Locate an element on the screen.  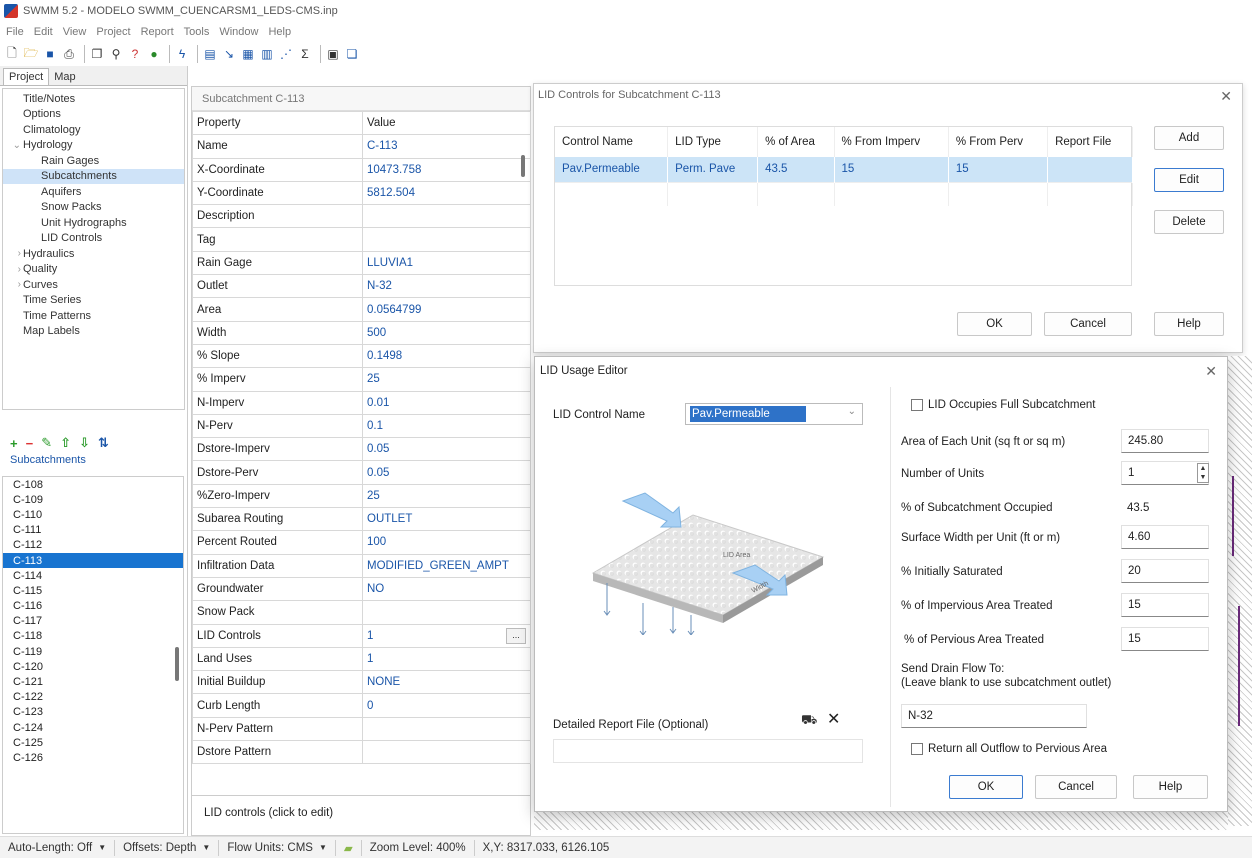
table-row: Percent Routed 100 is located at coordinates (361, 542).